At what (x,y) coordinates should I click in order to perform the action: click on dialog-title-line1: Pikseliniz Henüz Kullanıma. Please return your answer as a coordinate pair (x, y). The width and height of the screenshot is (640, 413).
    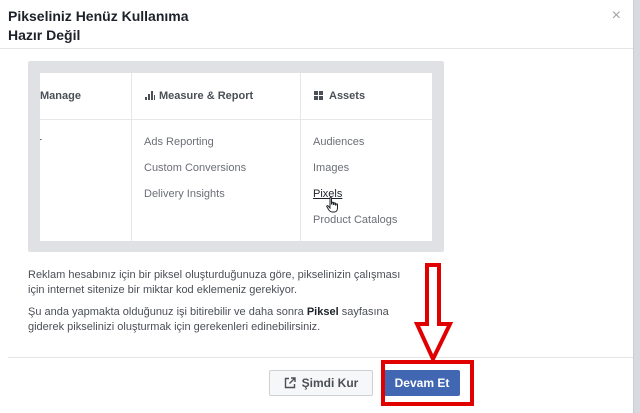
    Looking at the image, I should click on (98, 16).